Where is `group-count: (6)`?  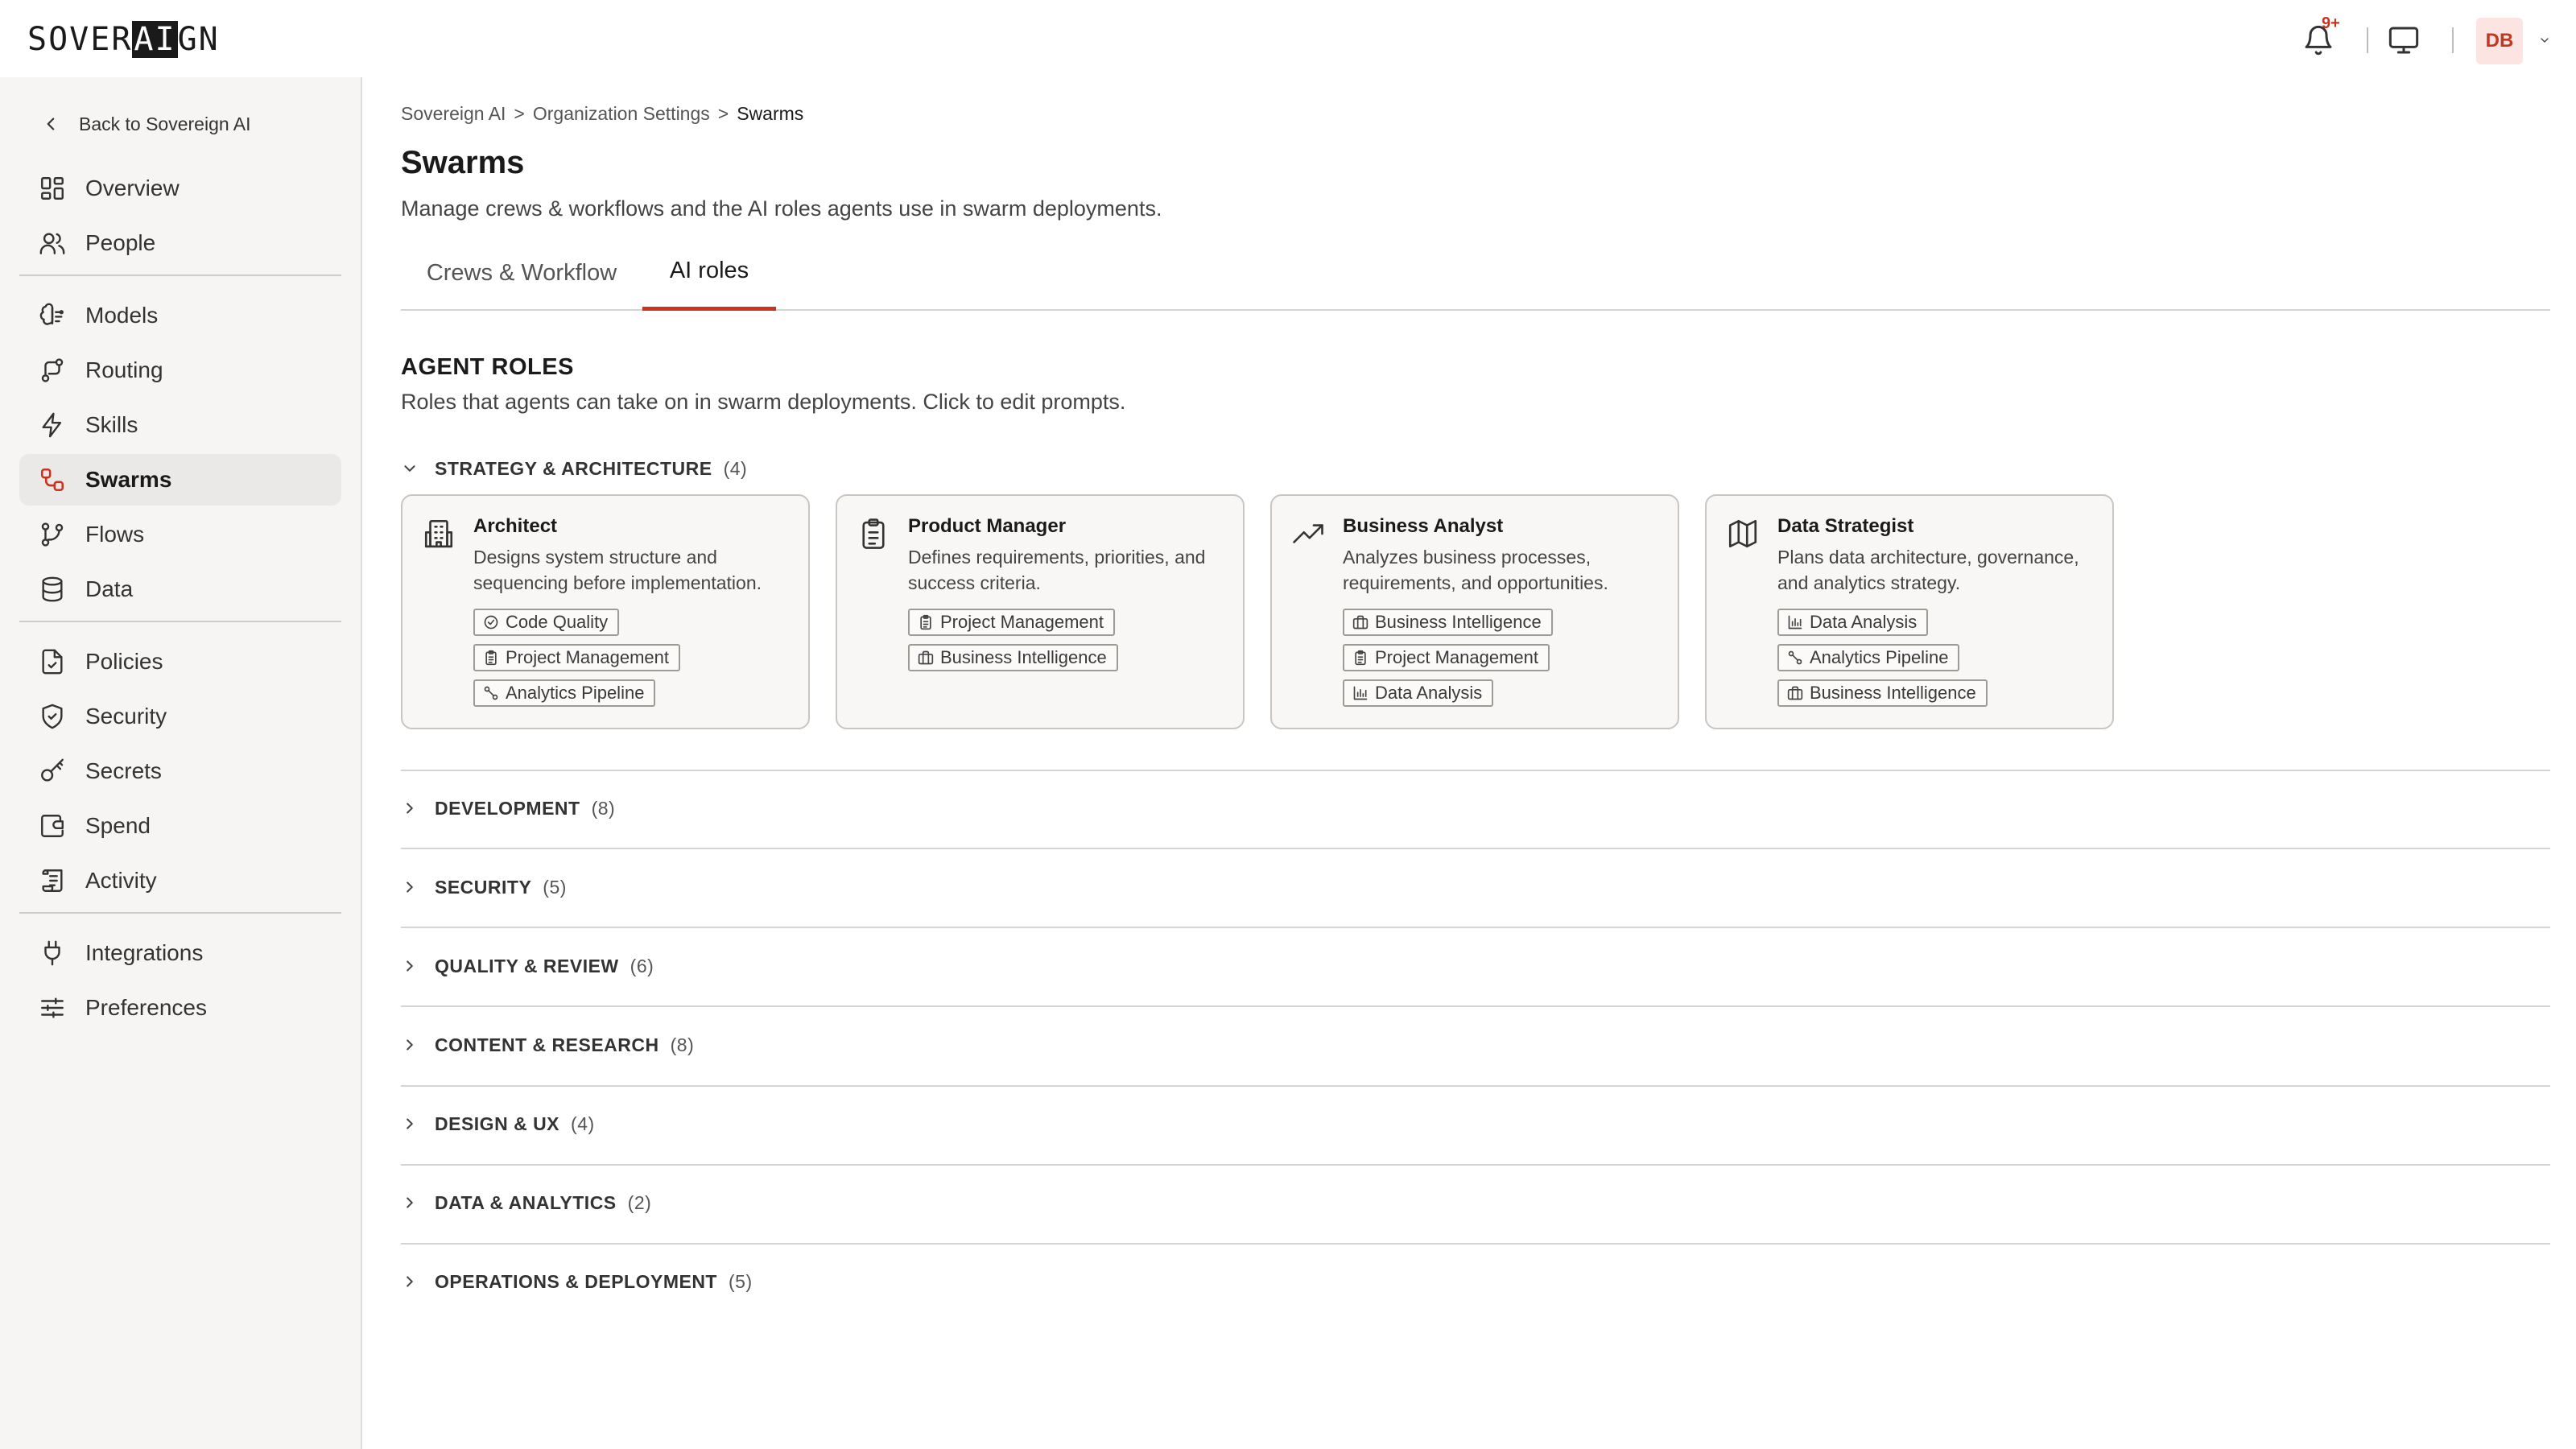 group-count: (6) is located at coordinates (642, 966).